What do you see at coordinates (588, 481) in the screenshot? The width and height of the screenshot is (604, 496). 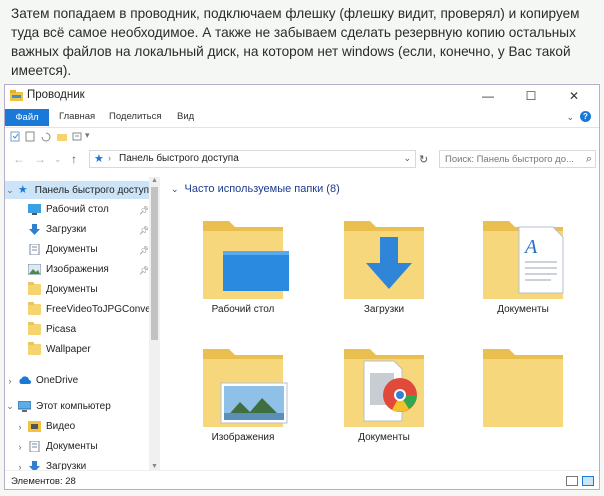 I see `large-icons-view-icon` at bounding box center [588, 481].